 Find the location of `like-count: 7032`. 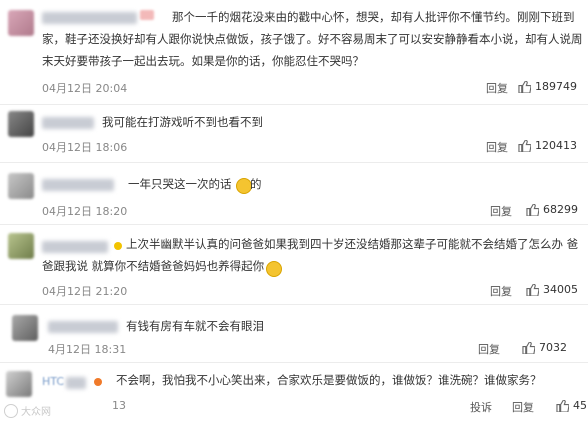

like-count: 7032 is located at coordinates (553, 347).